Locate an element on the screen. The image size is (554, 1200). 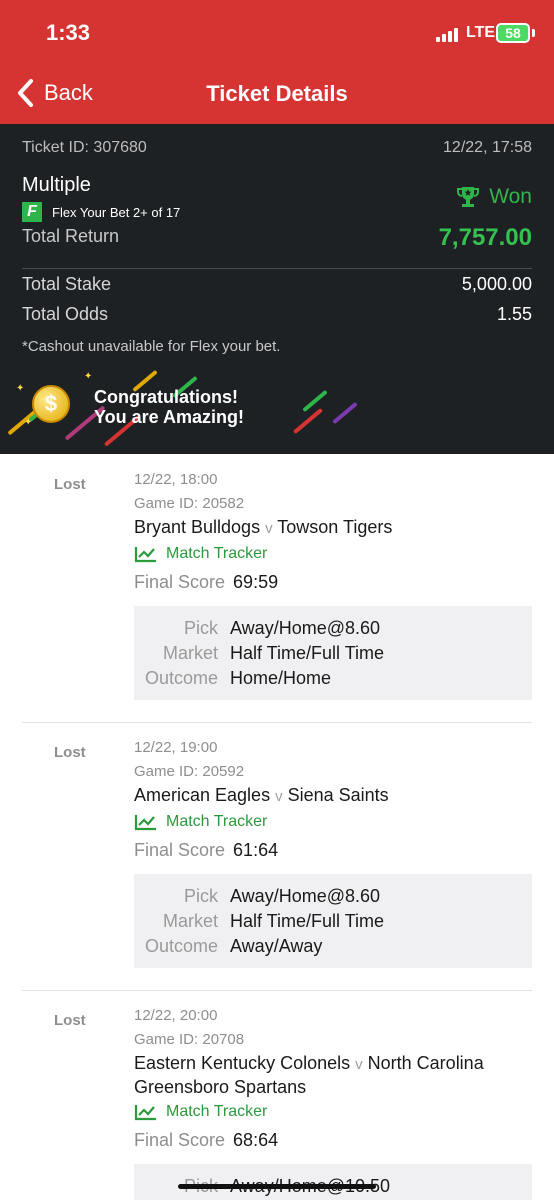
home-team: Eastern Kentucky Colonels is located at coordinates (242, 1063).